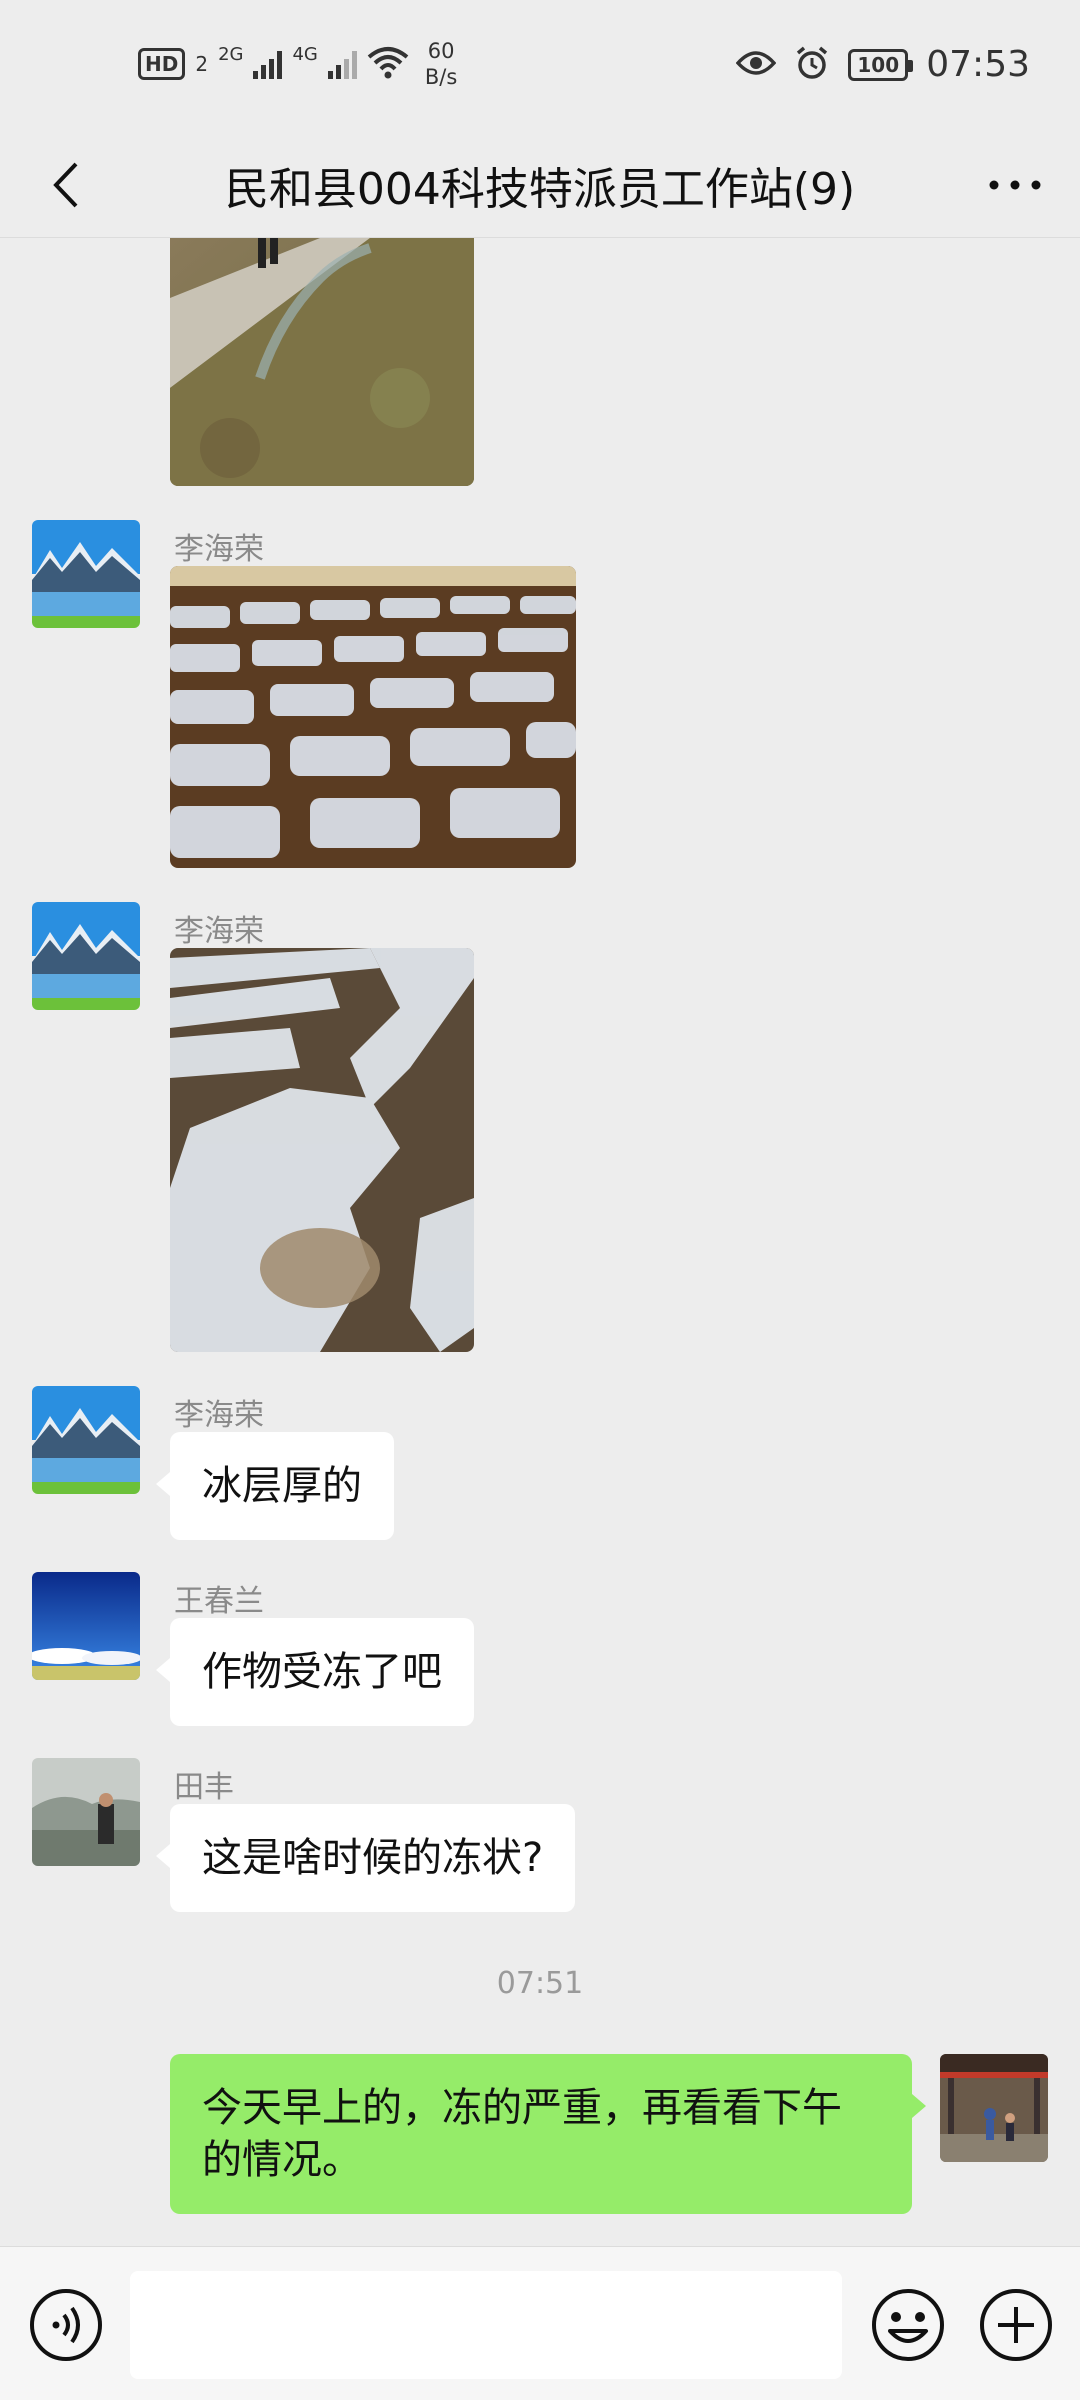  I want to click on speed-unit: B/s, so click(441, 77).